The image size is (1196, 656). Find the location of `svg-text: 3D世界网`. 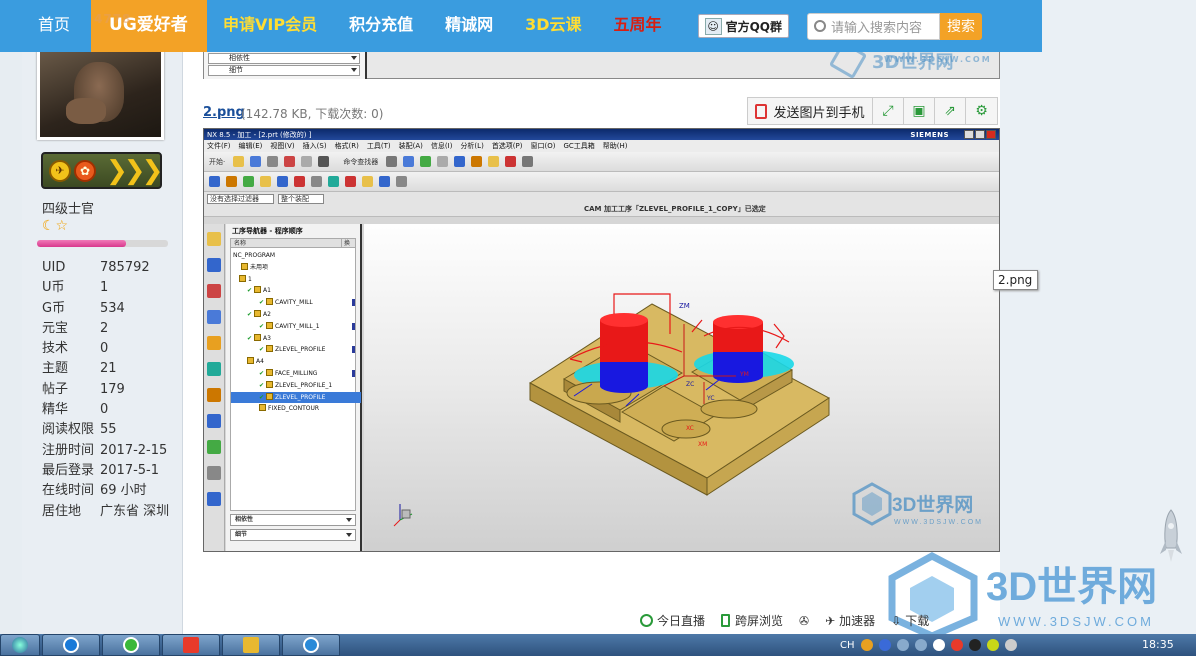

svg-text: 3D世界网 is located at coordinates (932, 505).